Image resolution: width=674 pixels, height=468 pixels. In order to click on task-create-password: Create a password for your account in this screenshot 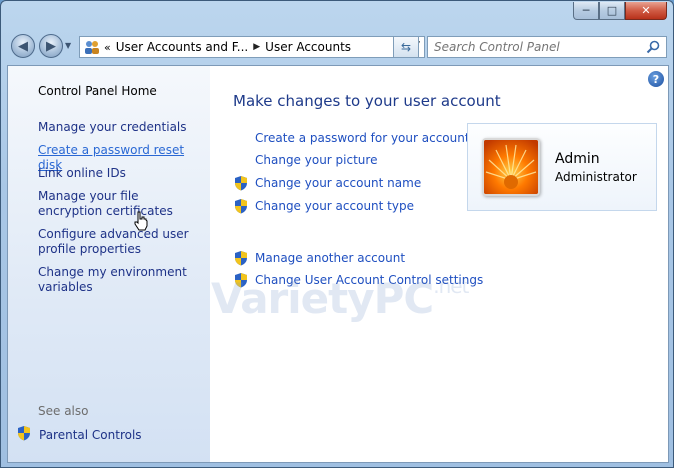, I will do `click(362, 138)`.